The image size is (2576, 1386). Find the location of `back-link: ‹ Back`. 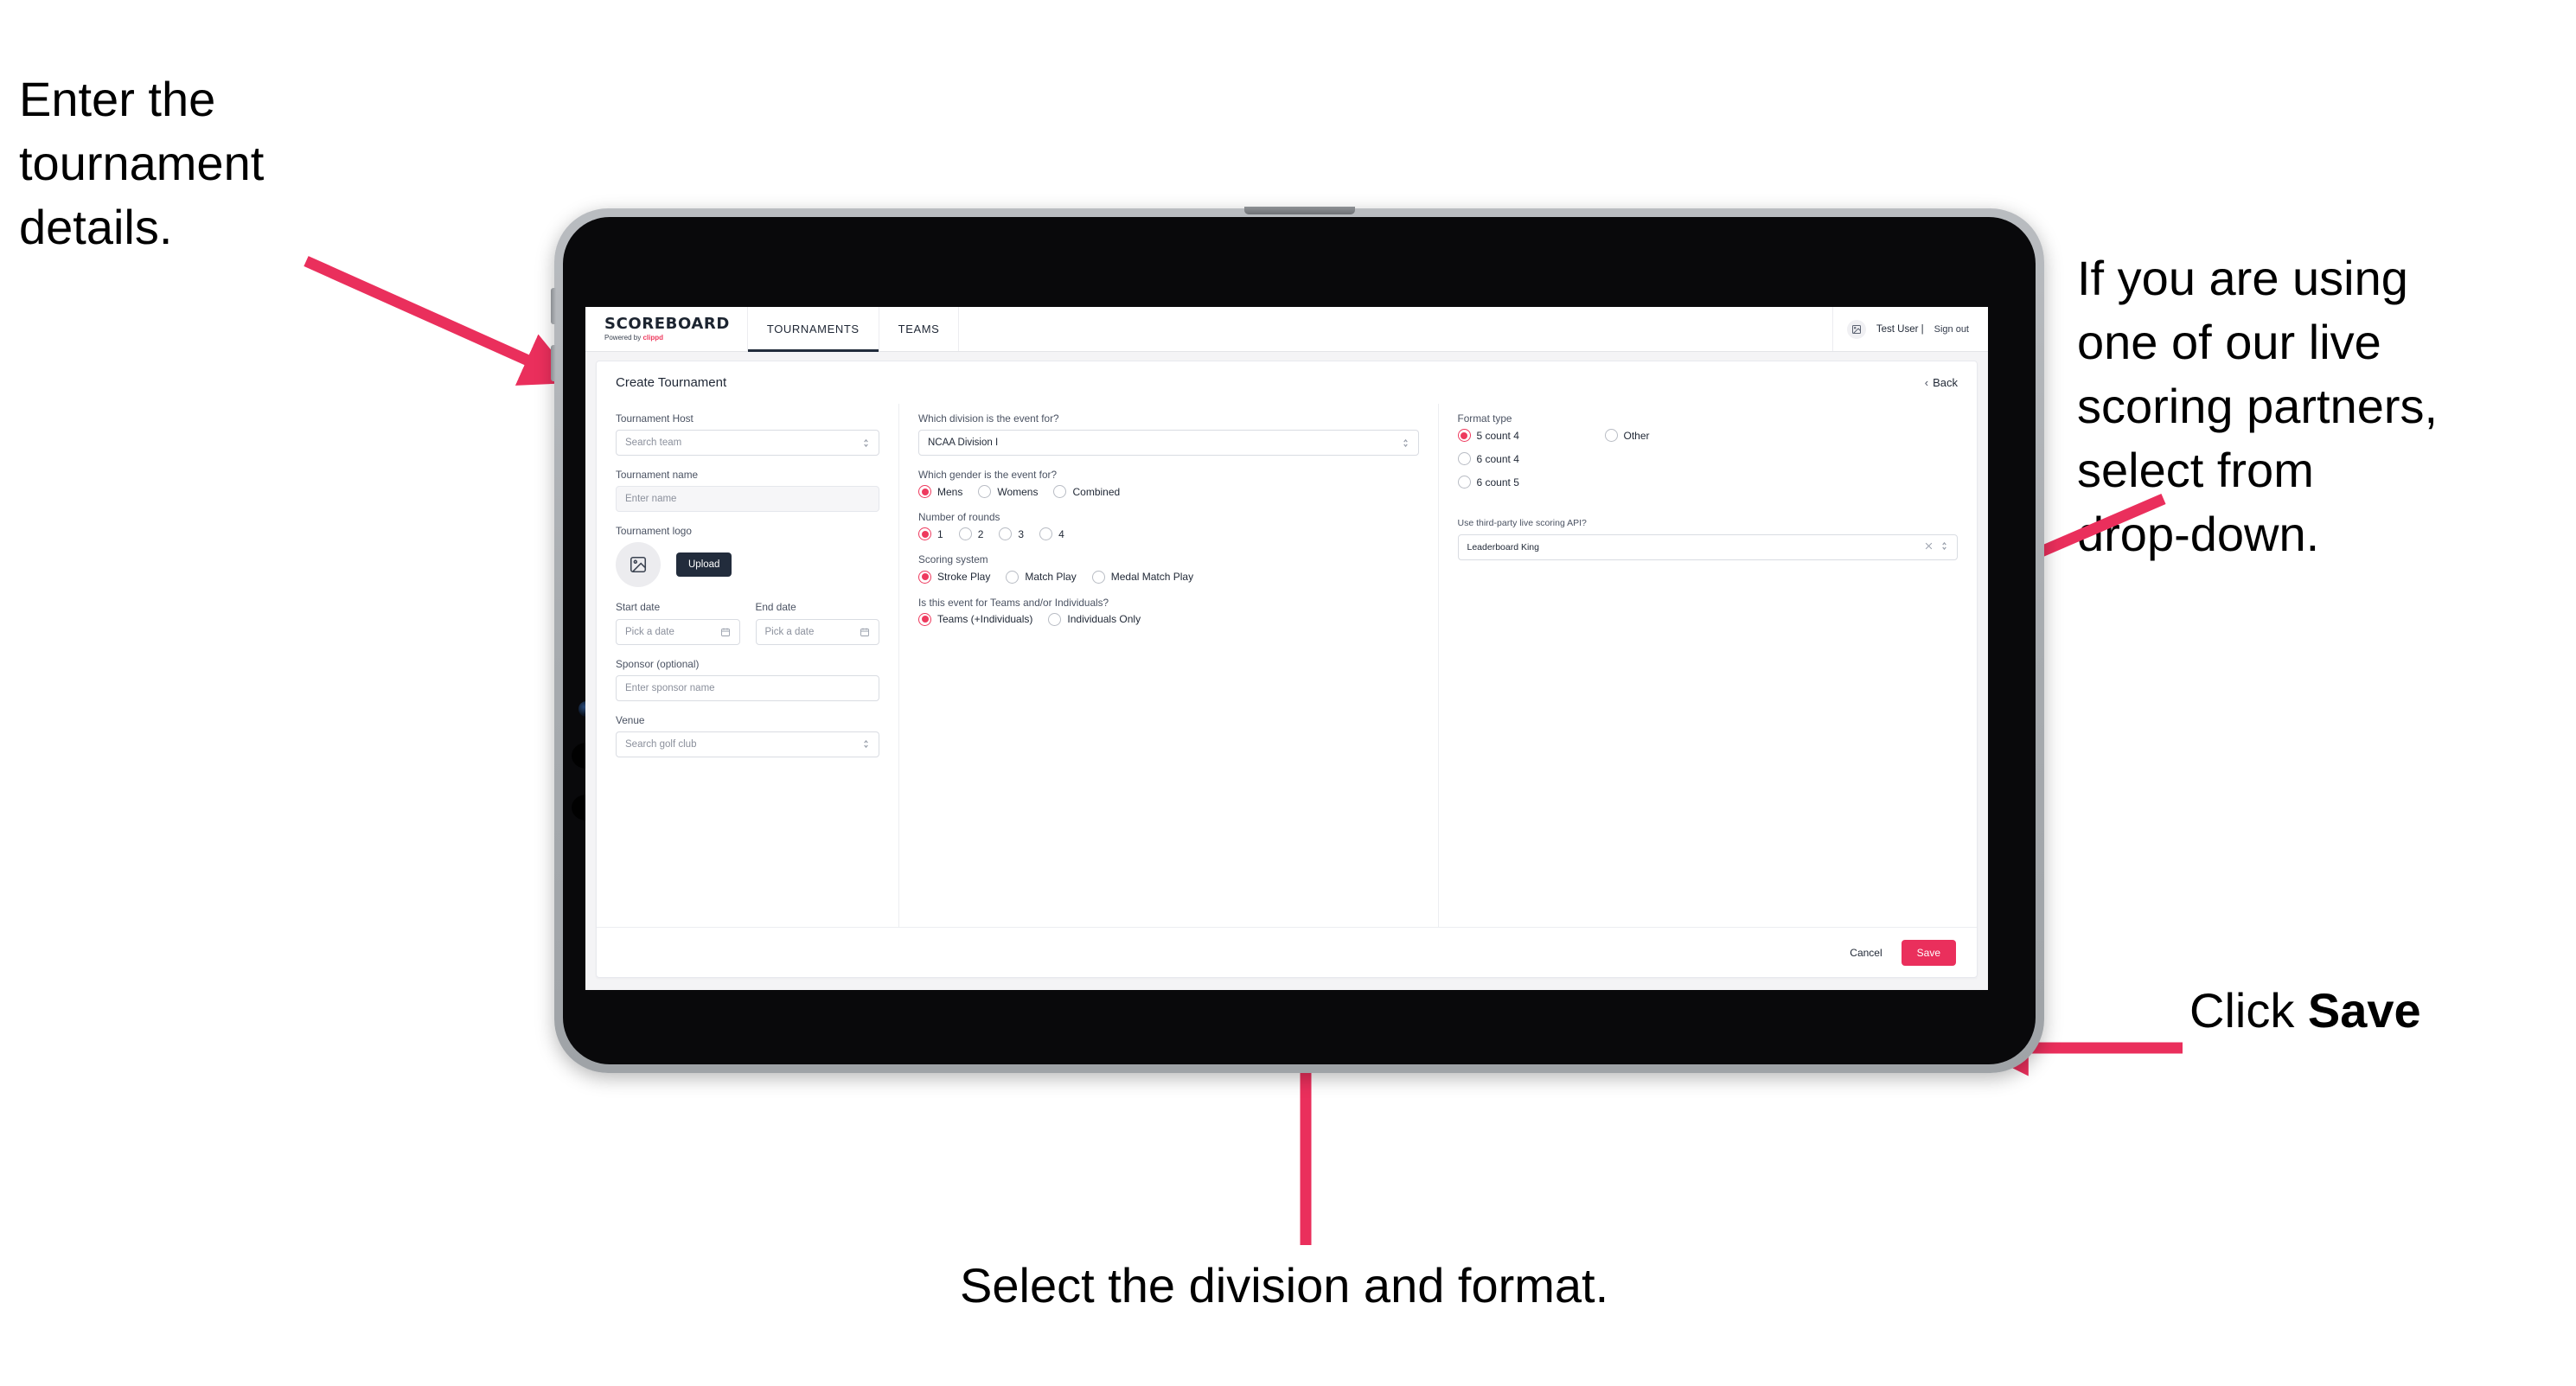

back-link: ‹ Back is located at coordinates (1942, 382).